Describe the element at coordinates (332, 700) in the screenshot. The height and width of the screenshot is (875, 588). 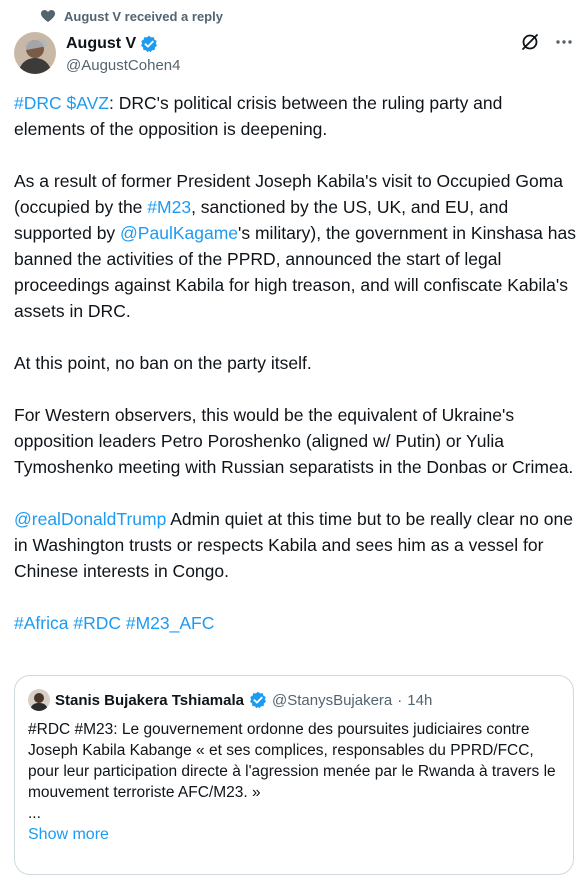
I see `quote-author-handle: @StanysBujakera` at that location.